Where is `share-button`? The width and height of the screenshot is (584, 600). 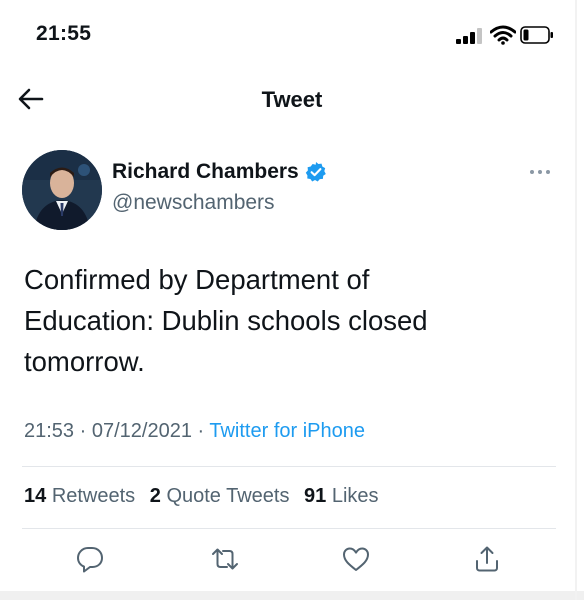 share-button is located at coordinates (487, 559).